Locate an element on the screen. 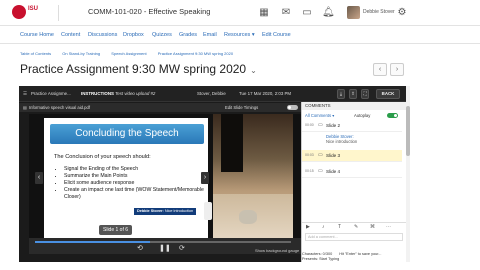 The image size is (480, 270). next-slide-icon: › is located at coordinates (205, 178).